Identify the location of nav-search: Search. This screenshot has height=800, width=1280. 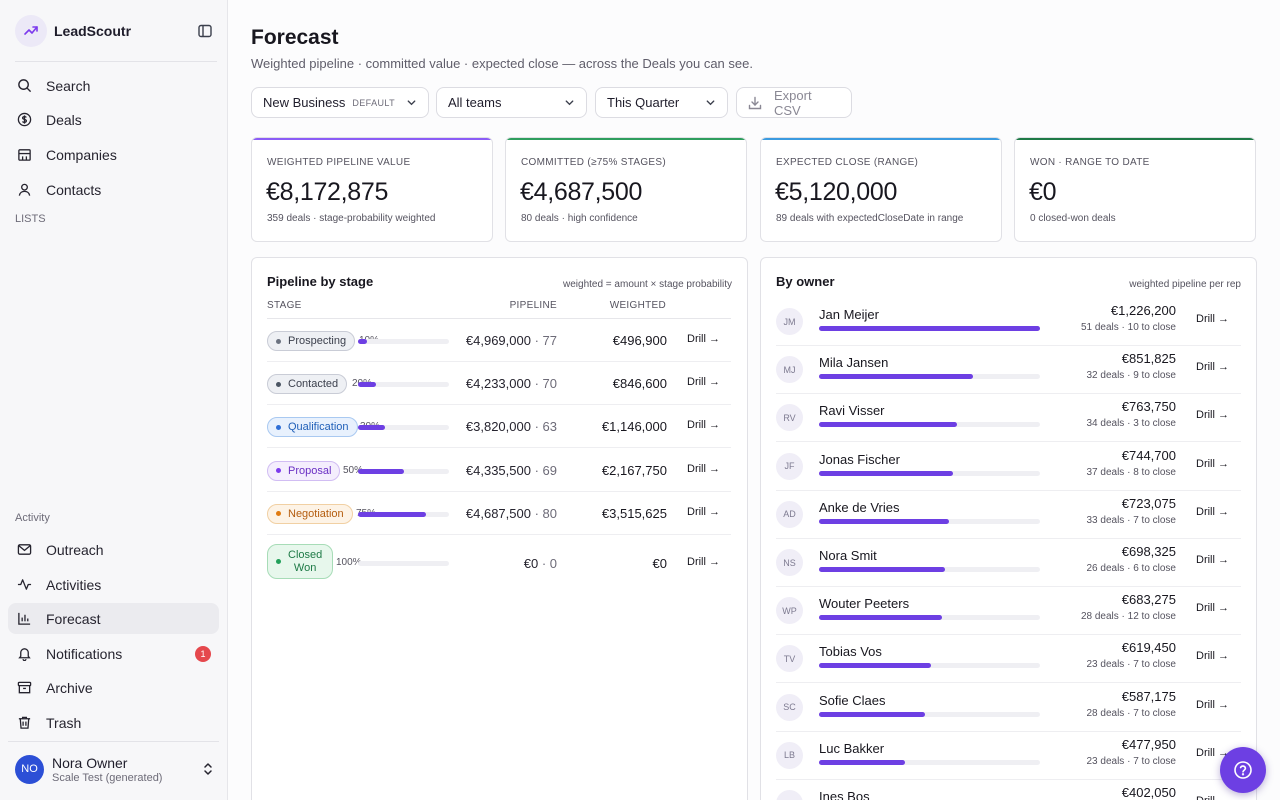
(113, 85).